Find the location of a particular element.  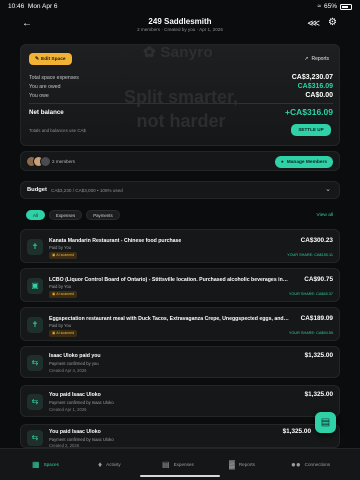

owed-row: You are owed CA$316.09 is located at coordinates (181, 86).